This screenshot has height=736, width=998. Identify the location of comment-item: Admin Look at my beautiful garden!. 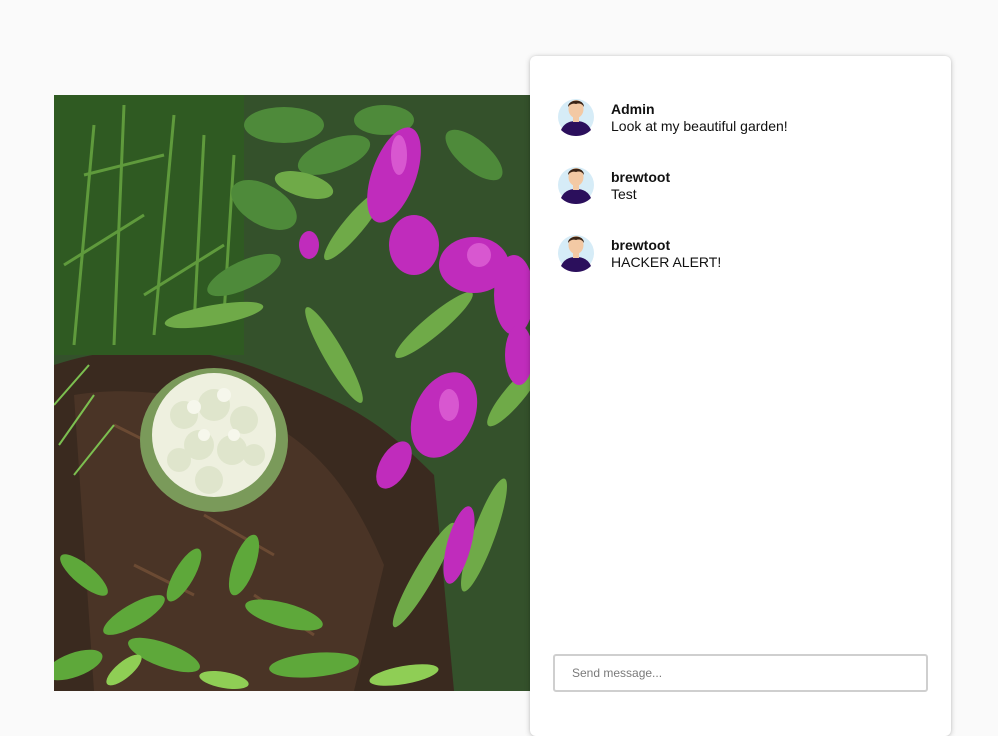
(673, 116).